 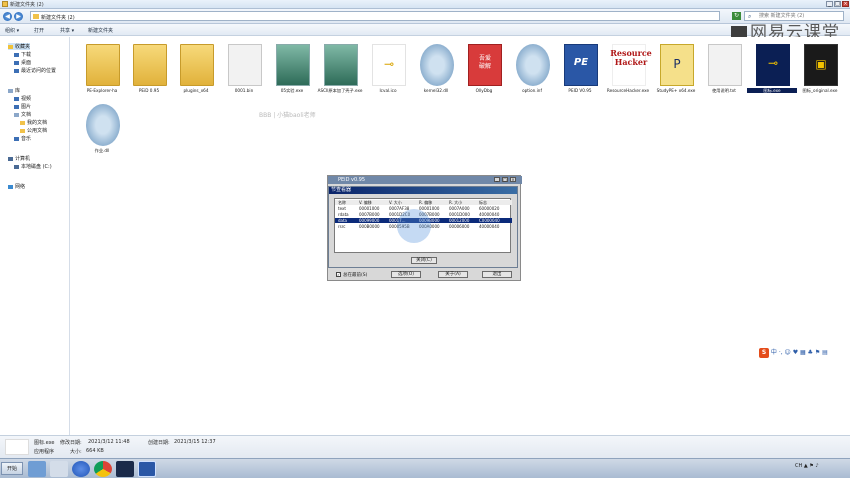 I want to click on file-item: option.inf, so click(x=532, y=71).